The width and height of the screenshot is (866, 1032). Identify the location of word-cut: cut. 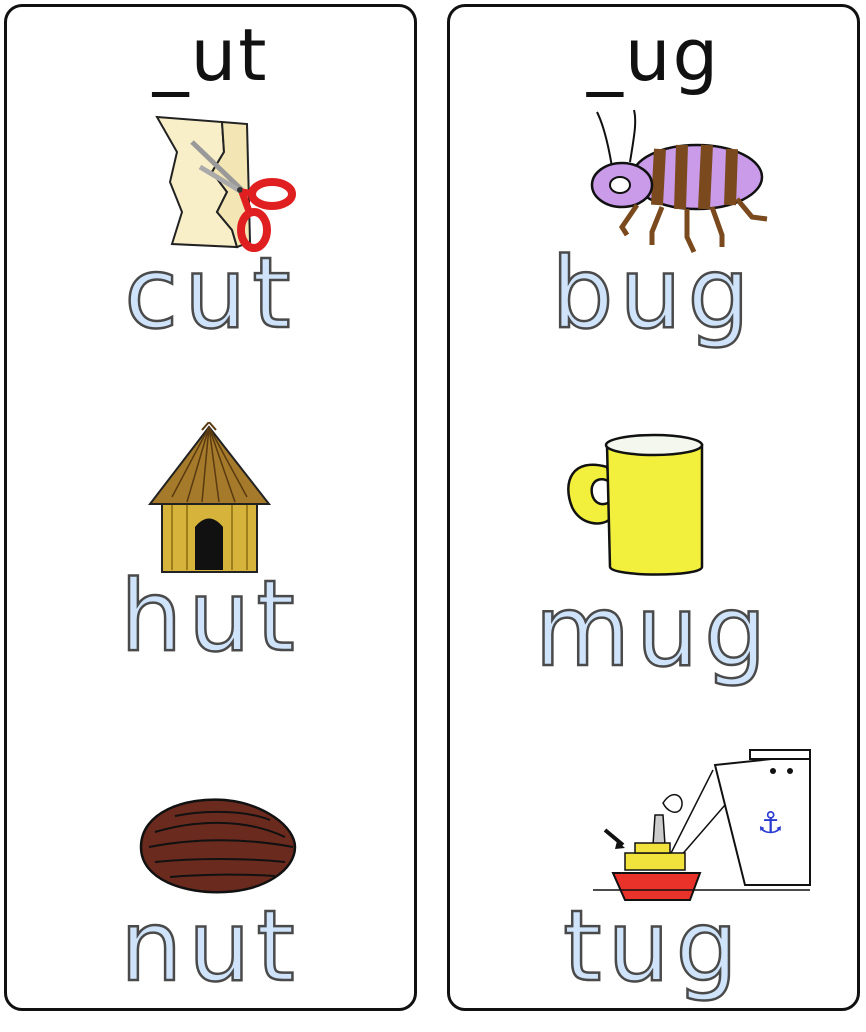
(210, 294).